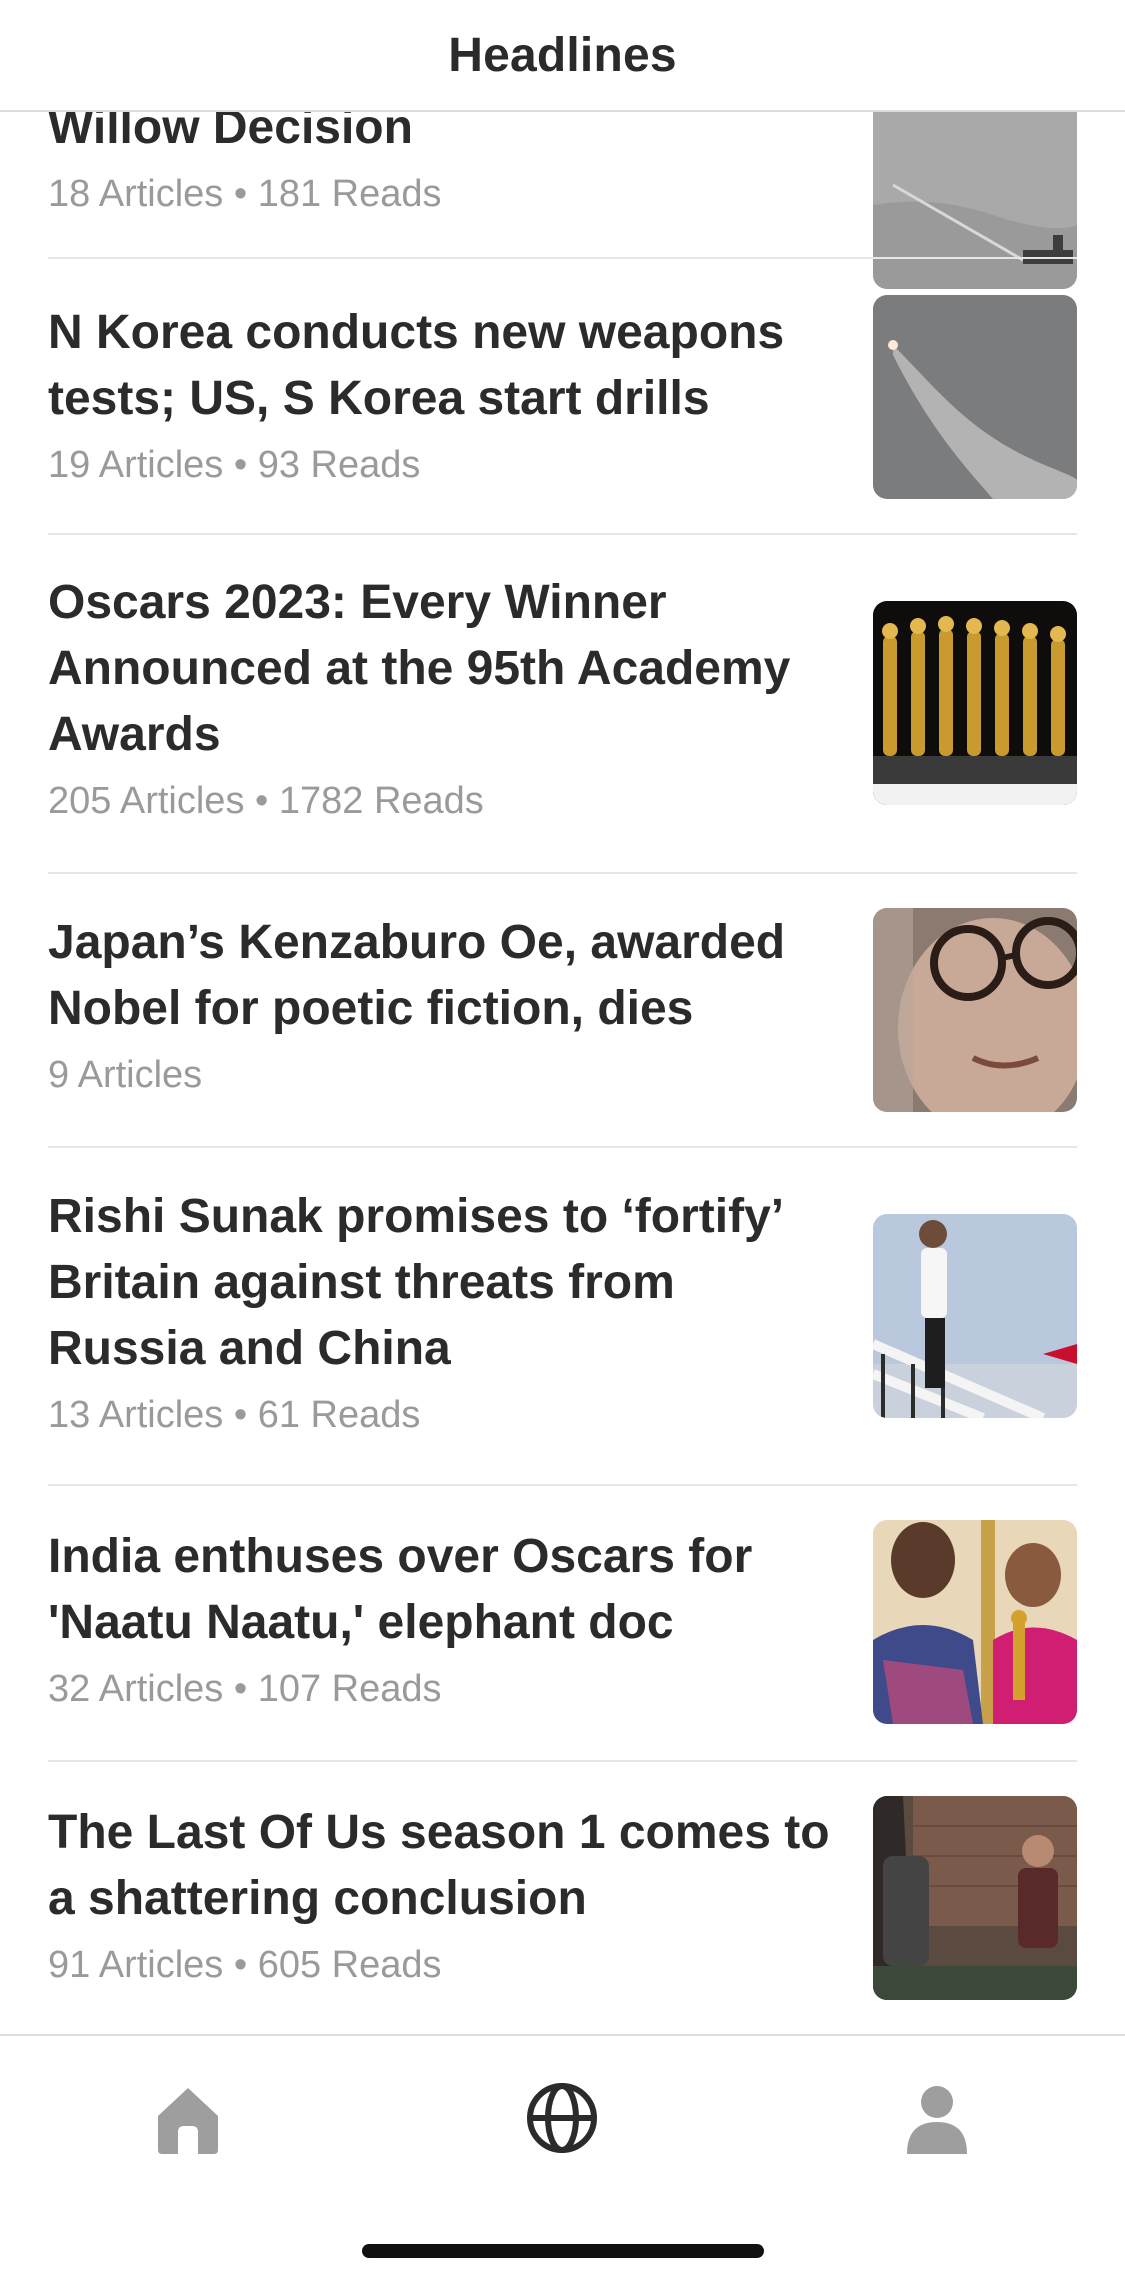  I want to click on top-header: Headlines, so click(562, 56).